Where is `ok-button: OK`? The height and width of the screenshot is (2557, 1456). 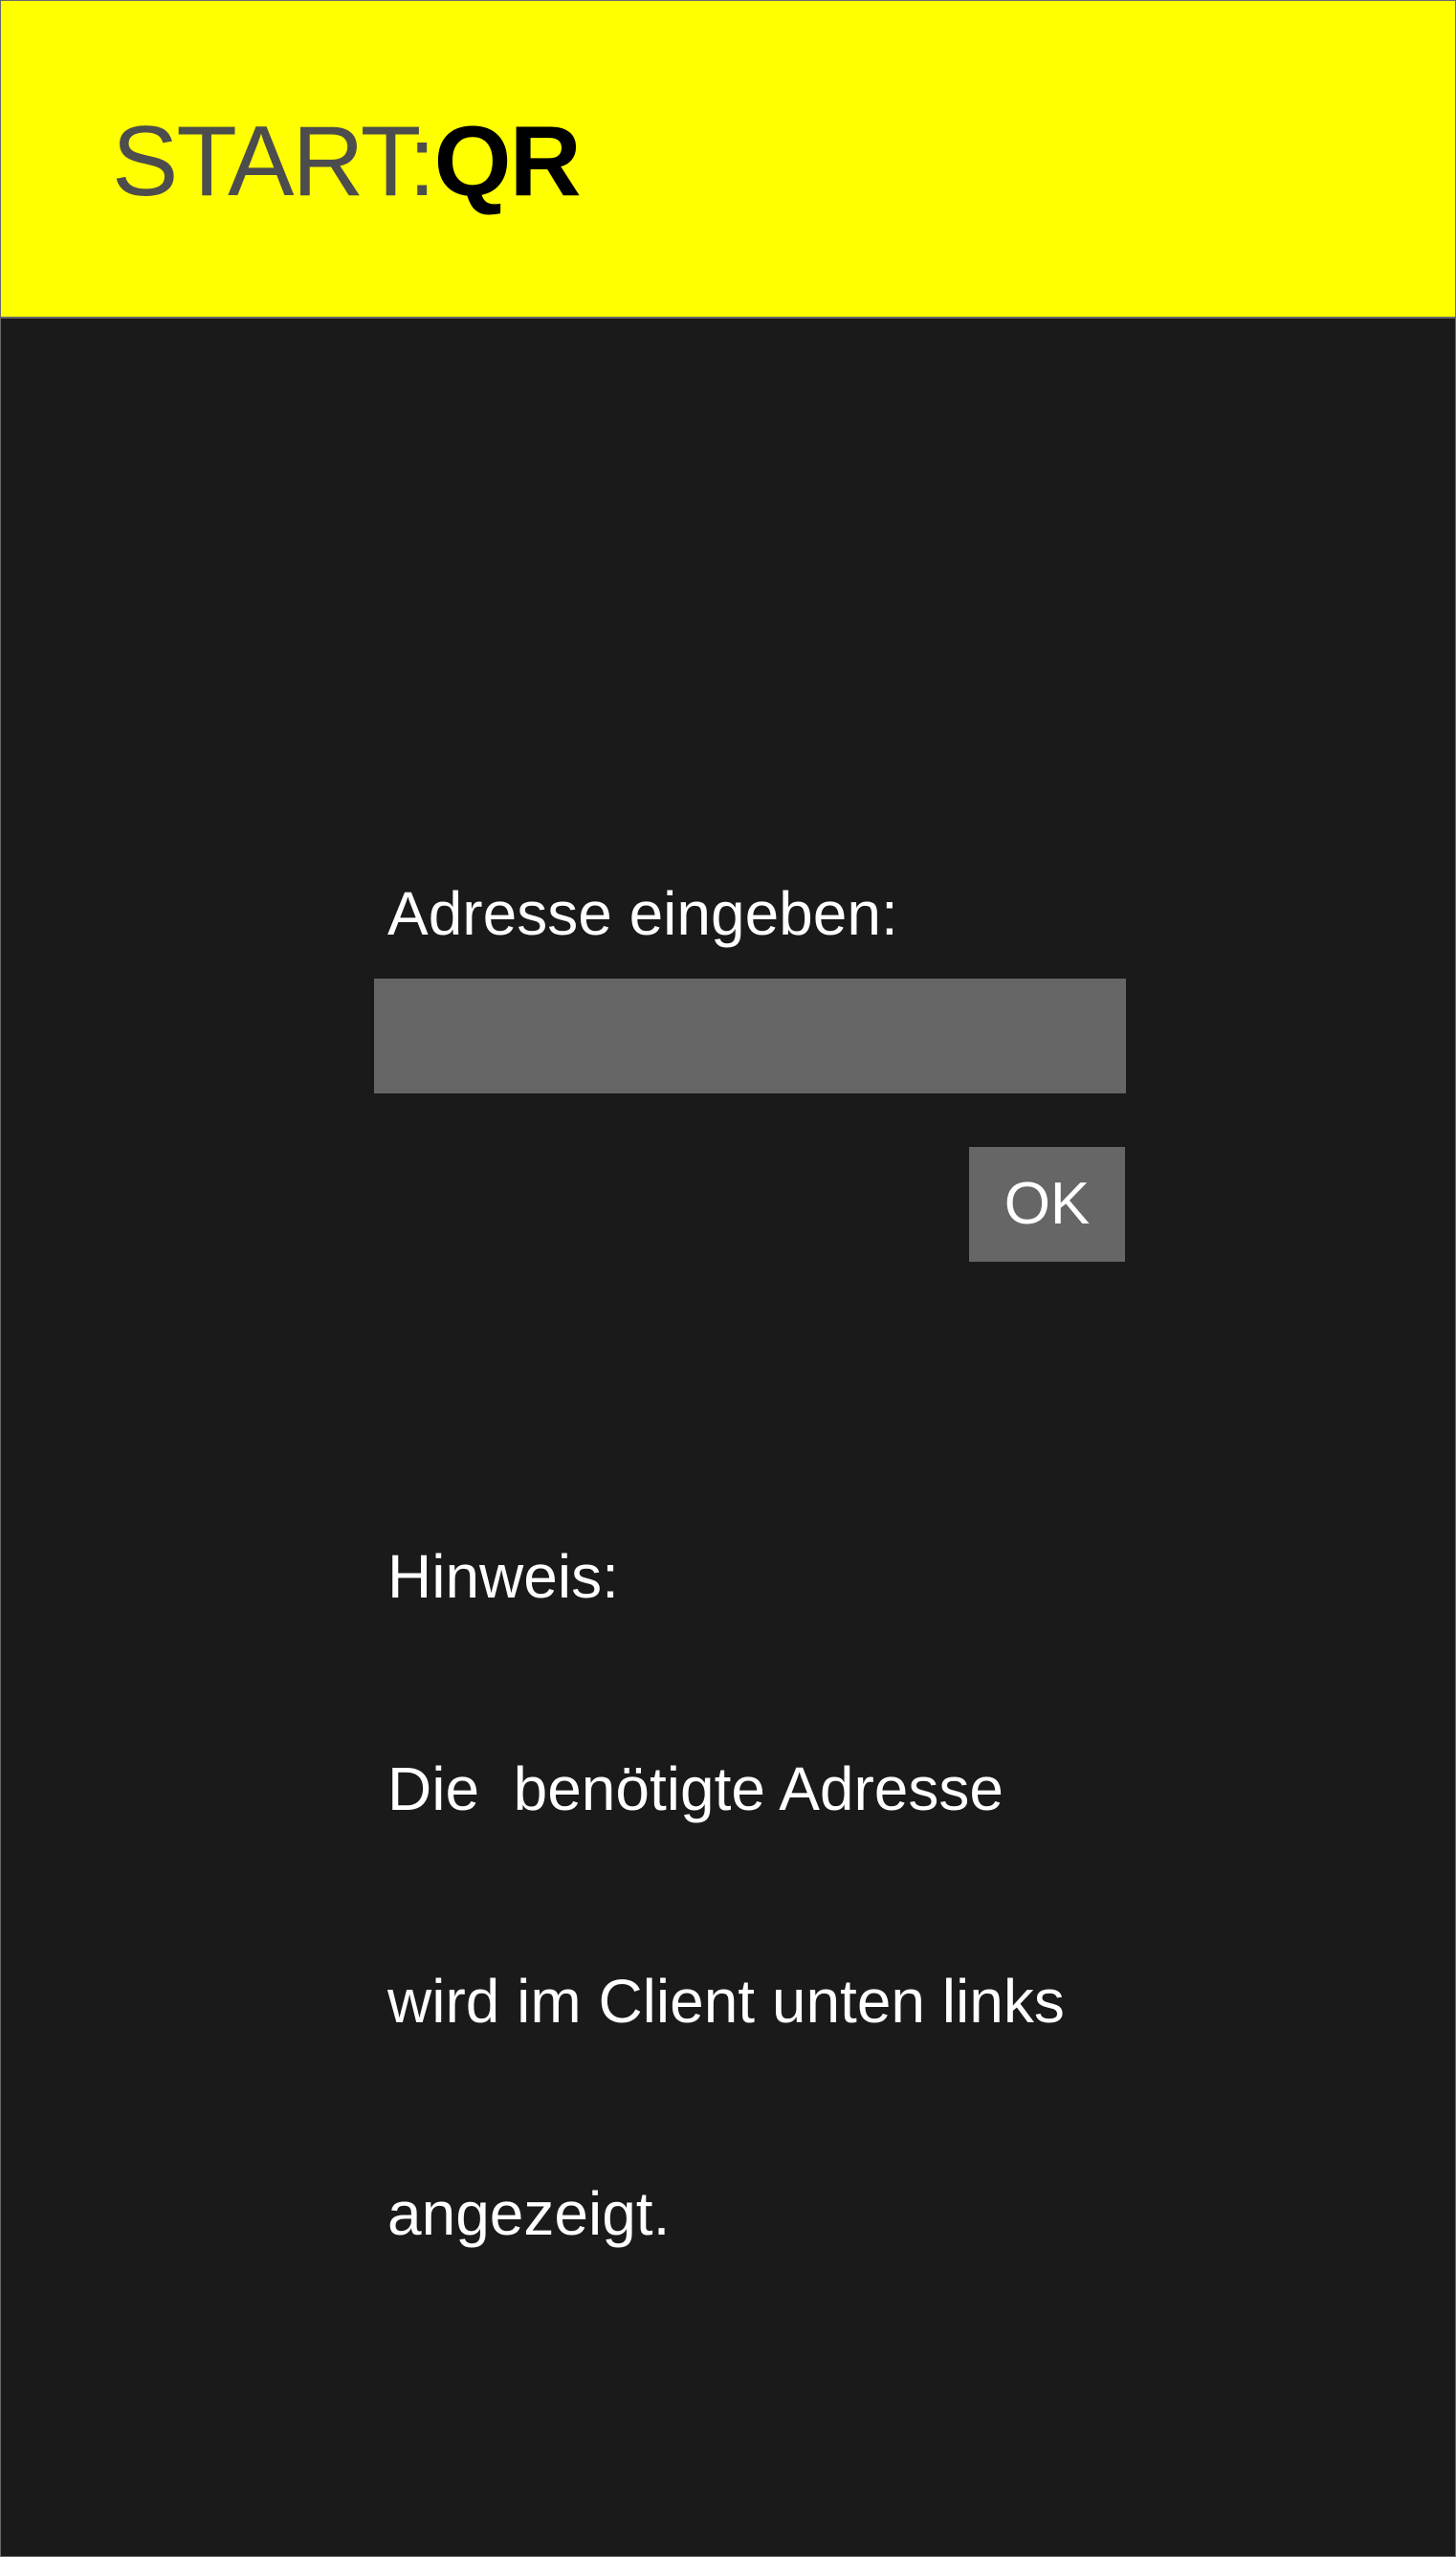
ok-button: OK is located at coordinates (1047, 1204).